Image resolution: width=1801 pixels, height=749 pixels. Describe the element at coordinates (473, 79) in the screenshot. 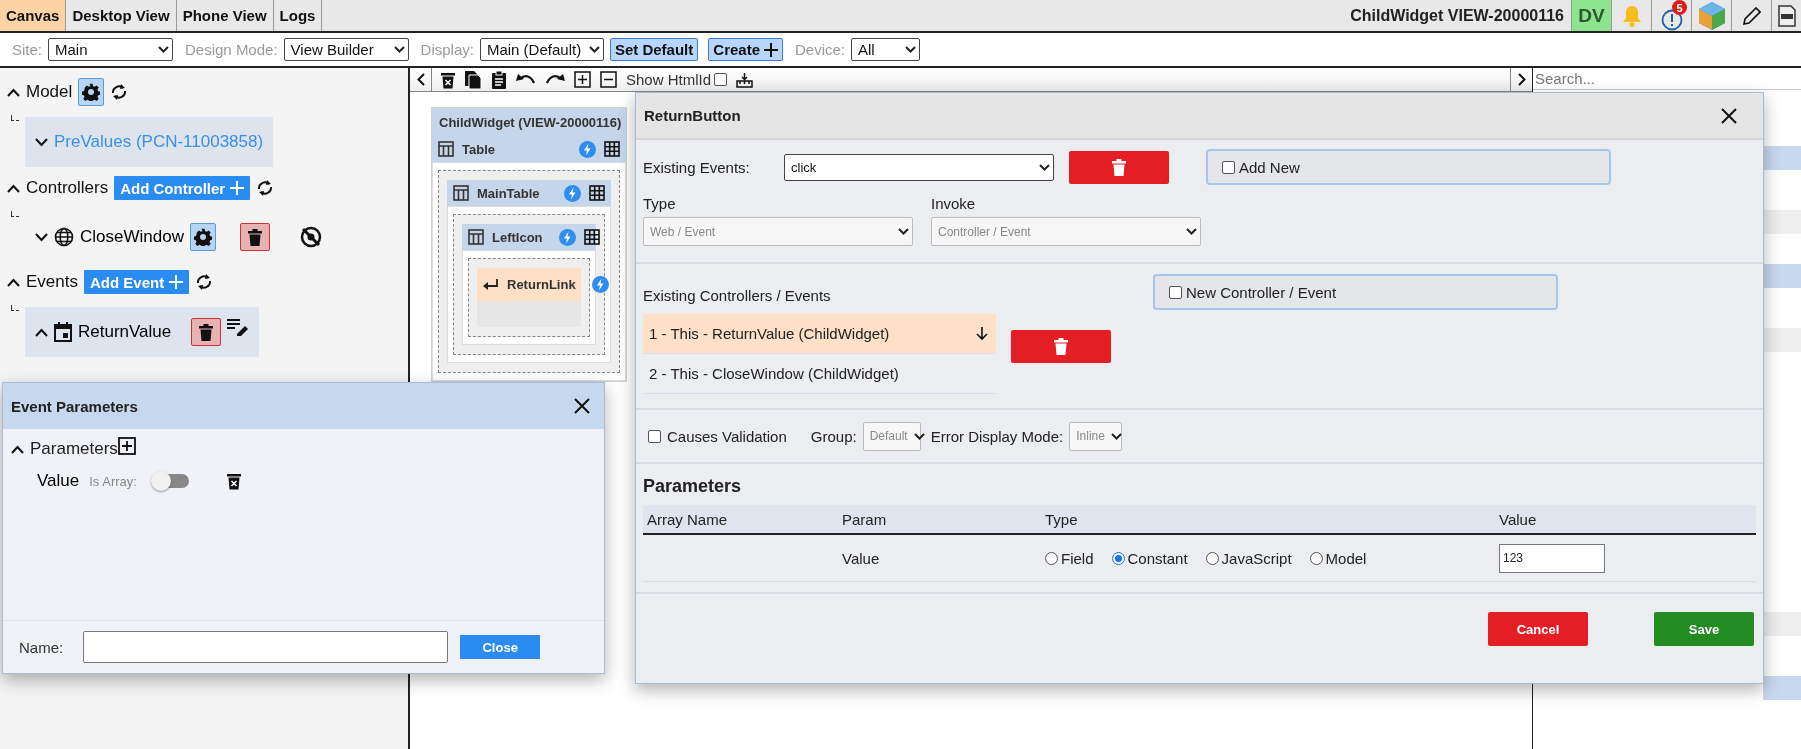

I see `copy-icon` at that location.